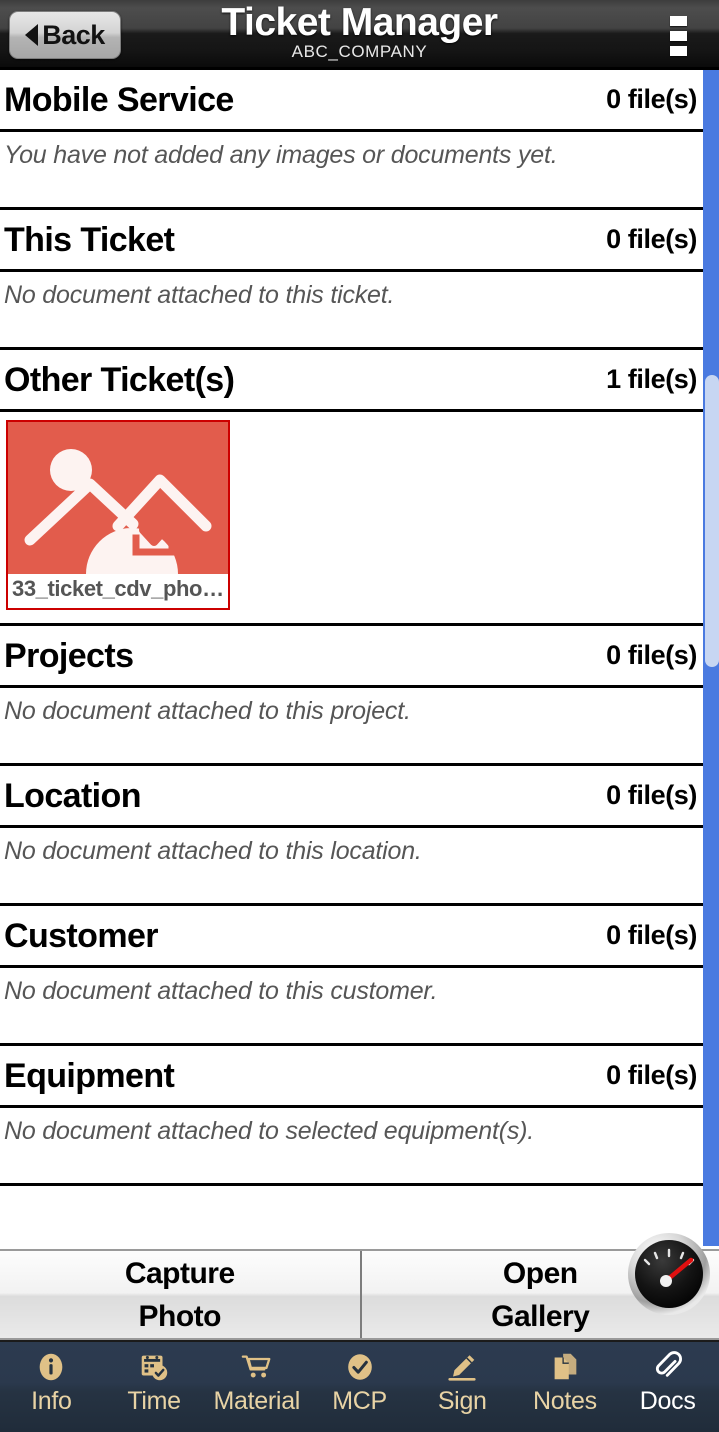 The height and width of the screenshot is (1432, 719). I want to click on section-title: Equipment, so click(89, 1075).